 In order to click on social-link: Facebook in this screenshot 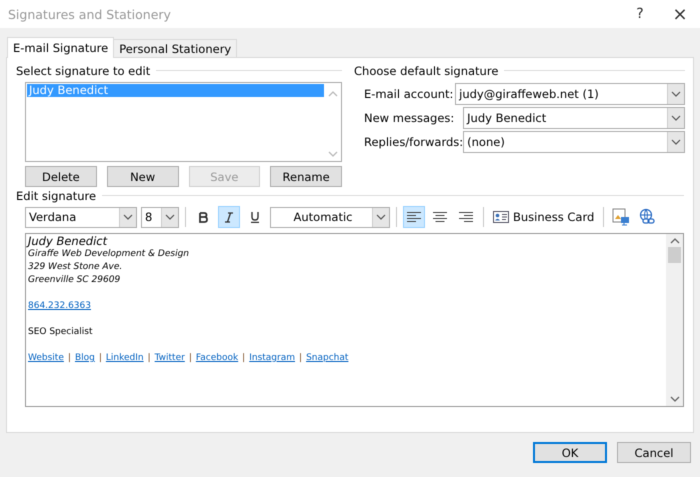, I will do `click(217, 358)`.